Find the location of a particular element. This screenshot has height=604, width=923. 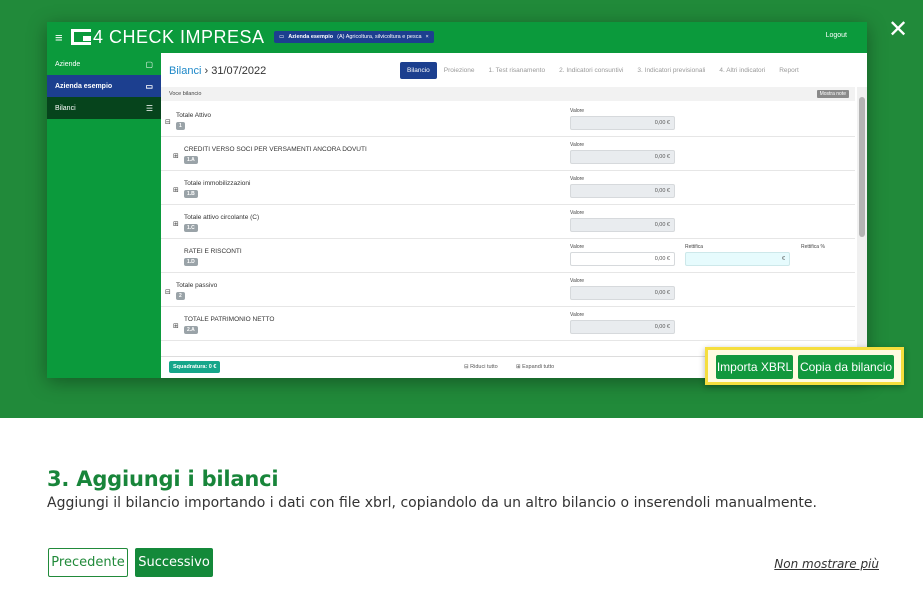

tab-proiezione: Proiezione is located at coordinates (459, 70).